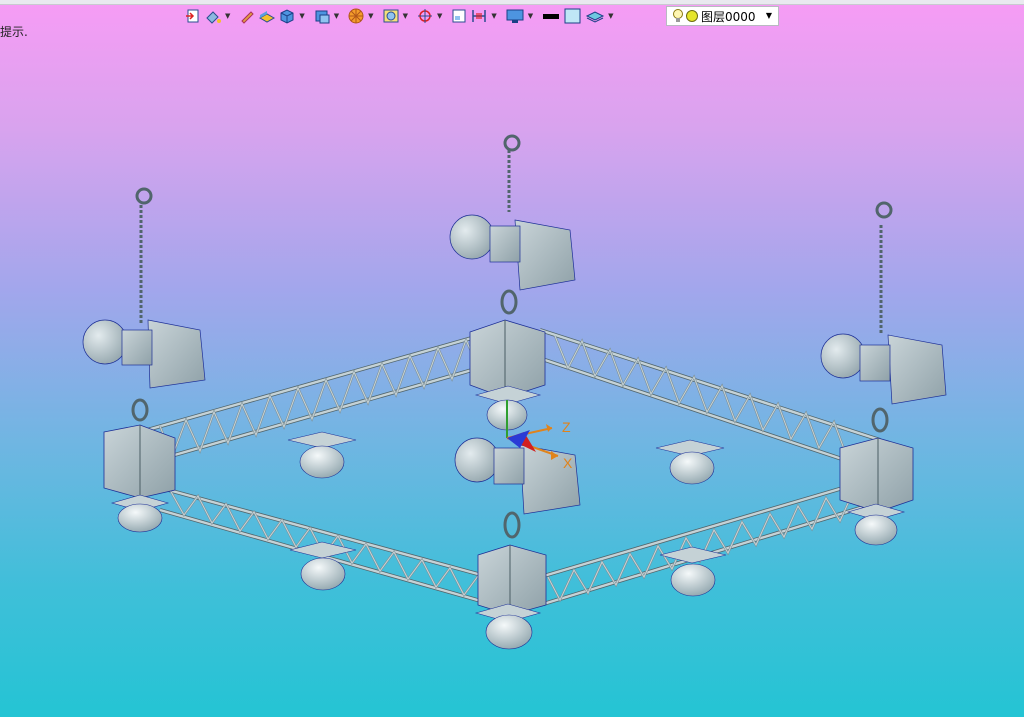  What do you see at coordinates (568, 463) in the screenshot?
I see `x-axis-label: X` at bounding box center [568, 463].